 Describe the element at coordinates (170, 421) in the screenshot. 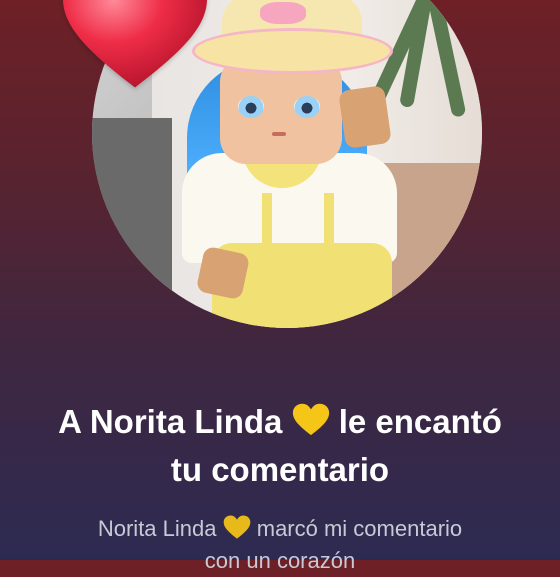

I see `headline-prefix: A Norita Linda` at that location.